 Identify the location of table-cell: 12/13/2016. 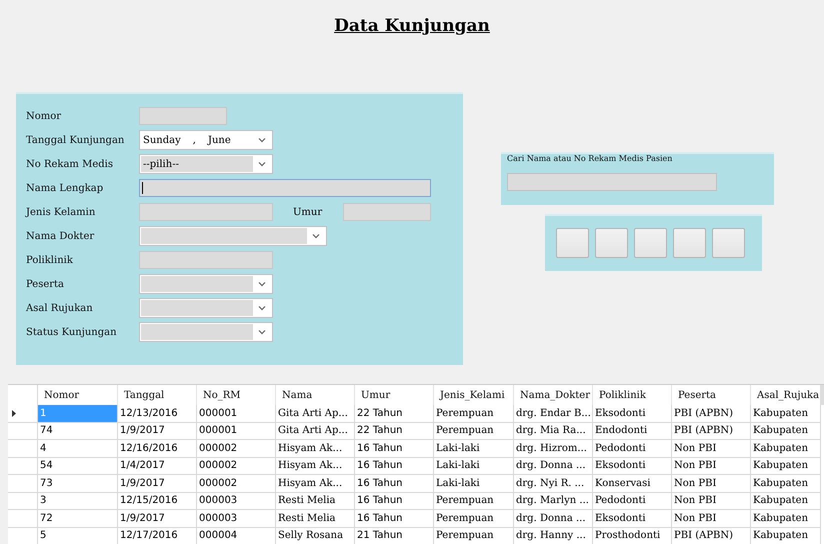
(157, 413).